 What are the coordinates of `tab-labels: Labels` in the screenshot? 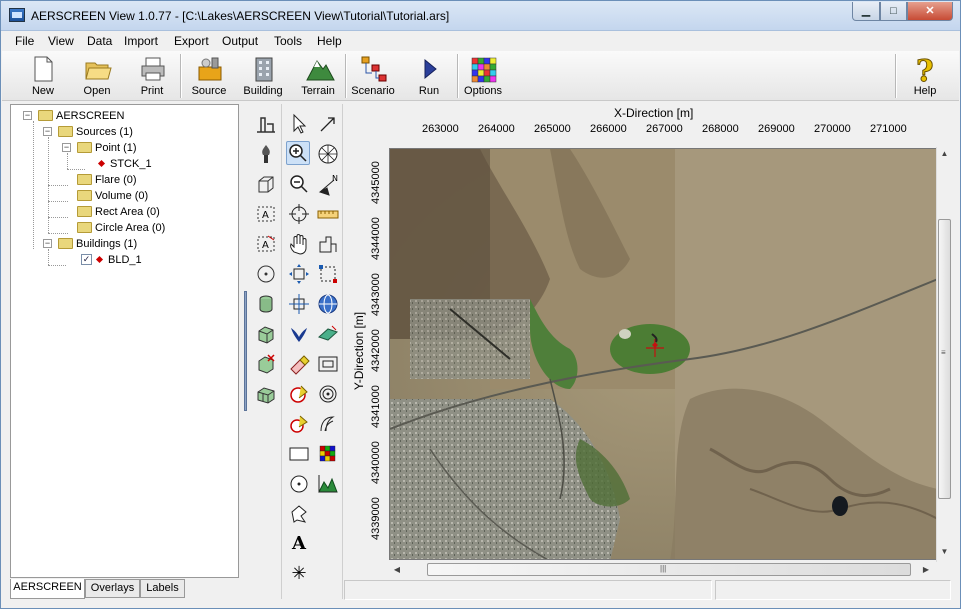 It's located at (162, 588).